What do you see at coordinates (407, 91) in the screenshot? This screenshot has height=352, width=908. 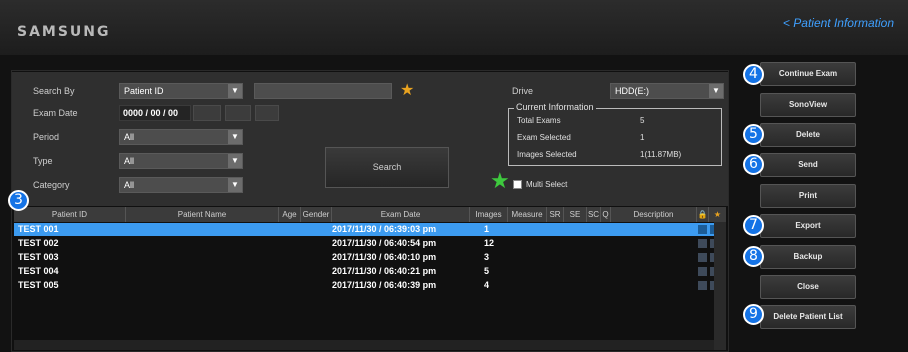 I see `favorite-star-icon: ★` at bounding box center [407, 91].